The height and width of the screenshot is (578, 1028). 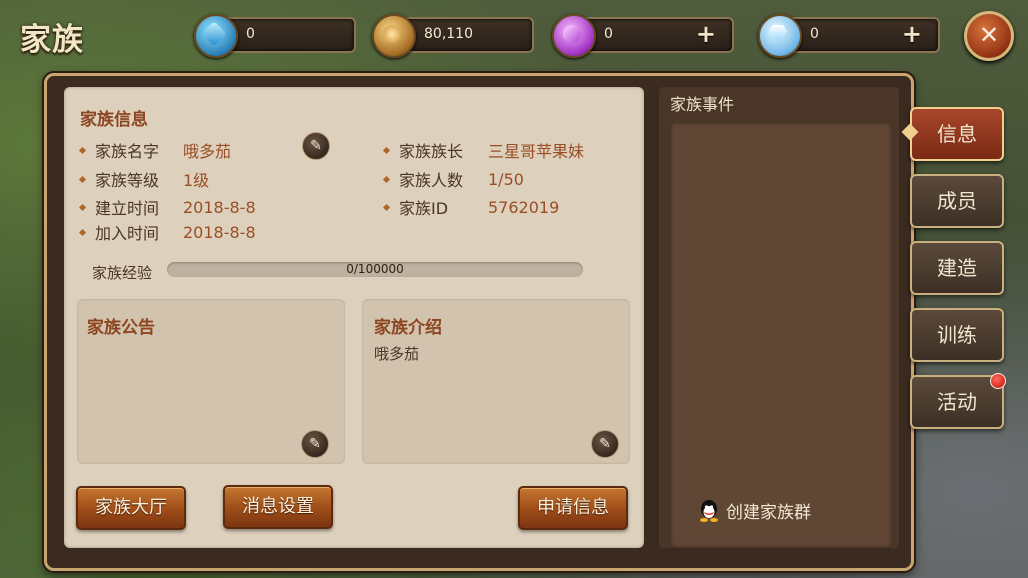 I want to click on family-members-value: 1/50, so click(x=506, y=179).